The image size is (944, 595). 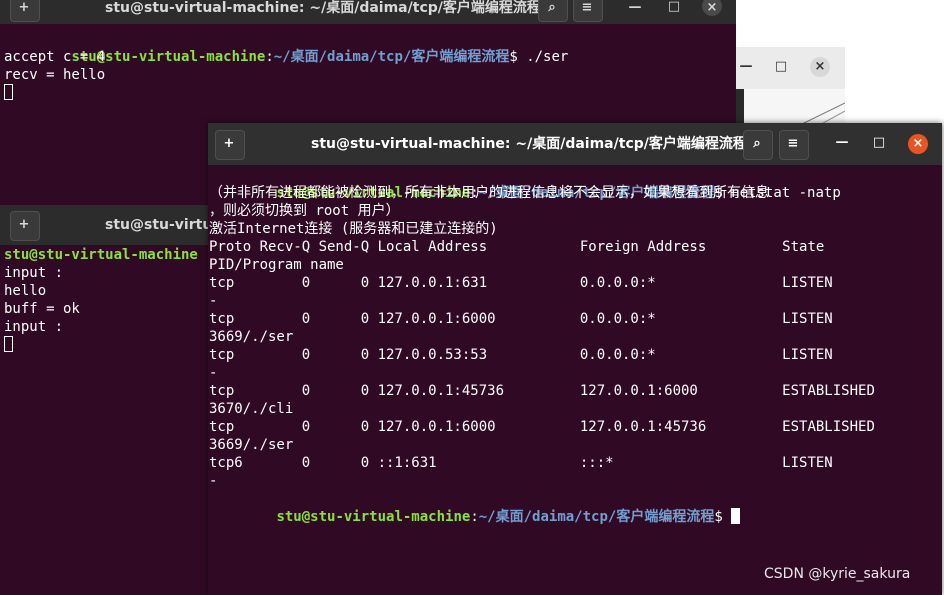 What do you see at coordinates (820, 114) in the screenshot?
I see `wallpaper-lines` at bounding box center [820, 114].